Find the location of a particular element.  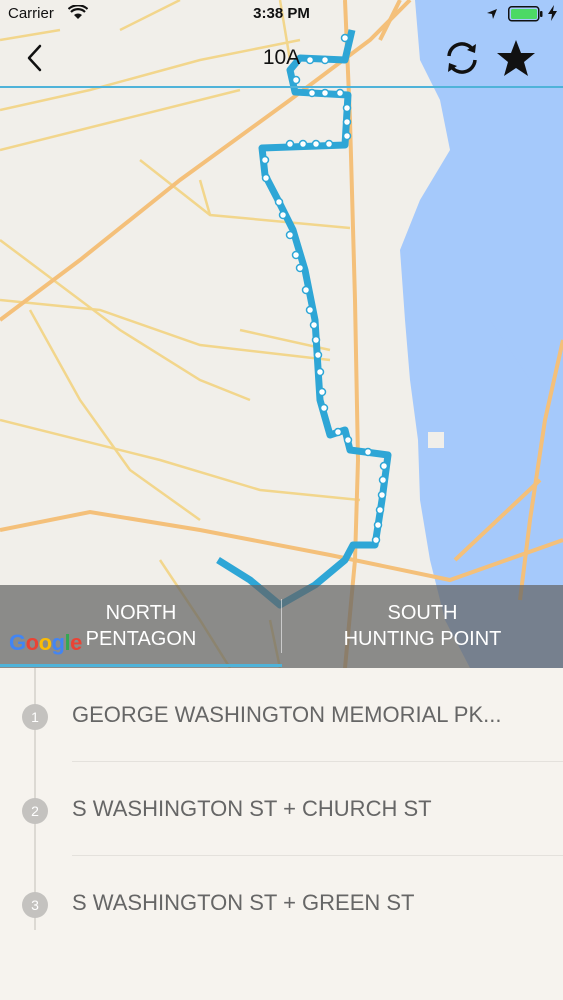

refresh-button is located at coordinates (462, 58).